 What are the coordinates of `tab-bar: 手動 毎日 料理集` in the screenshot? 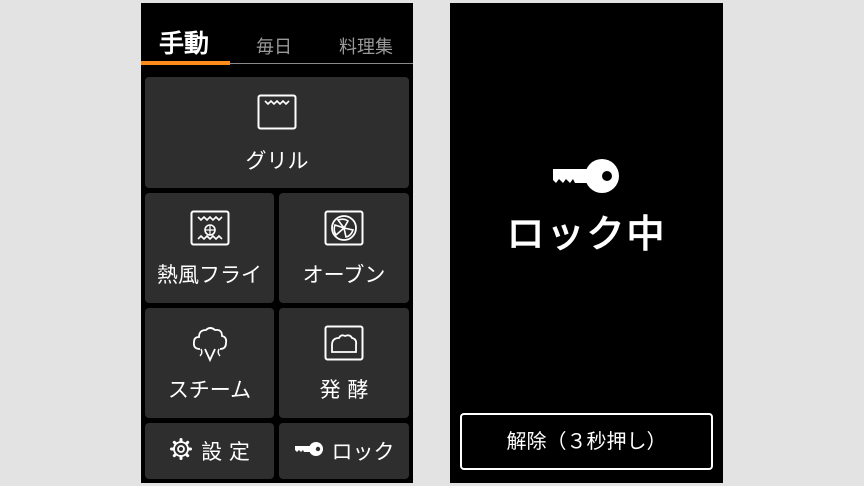 It's located at (277, 34).